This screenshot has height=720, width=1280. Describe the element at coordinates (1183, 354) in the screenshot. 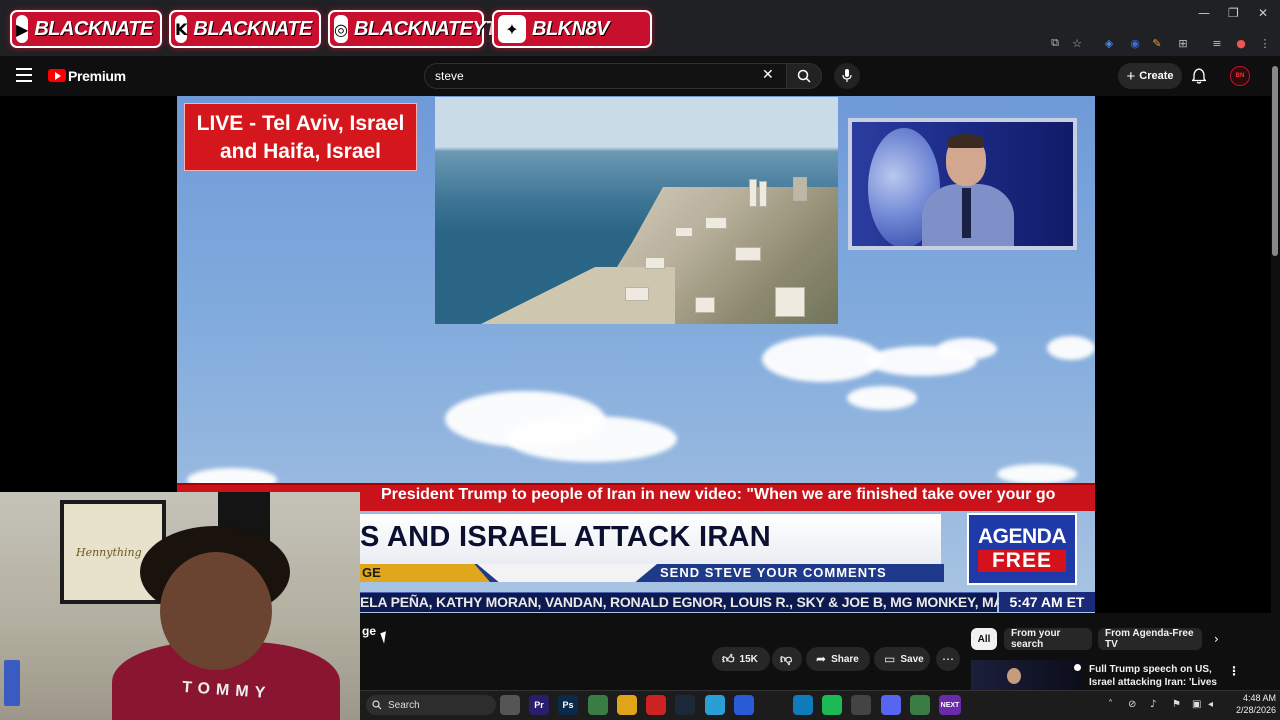

I see `player-letterbox-right` at that location.